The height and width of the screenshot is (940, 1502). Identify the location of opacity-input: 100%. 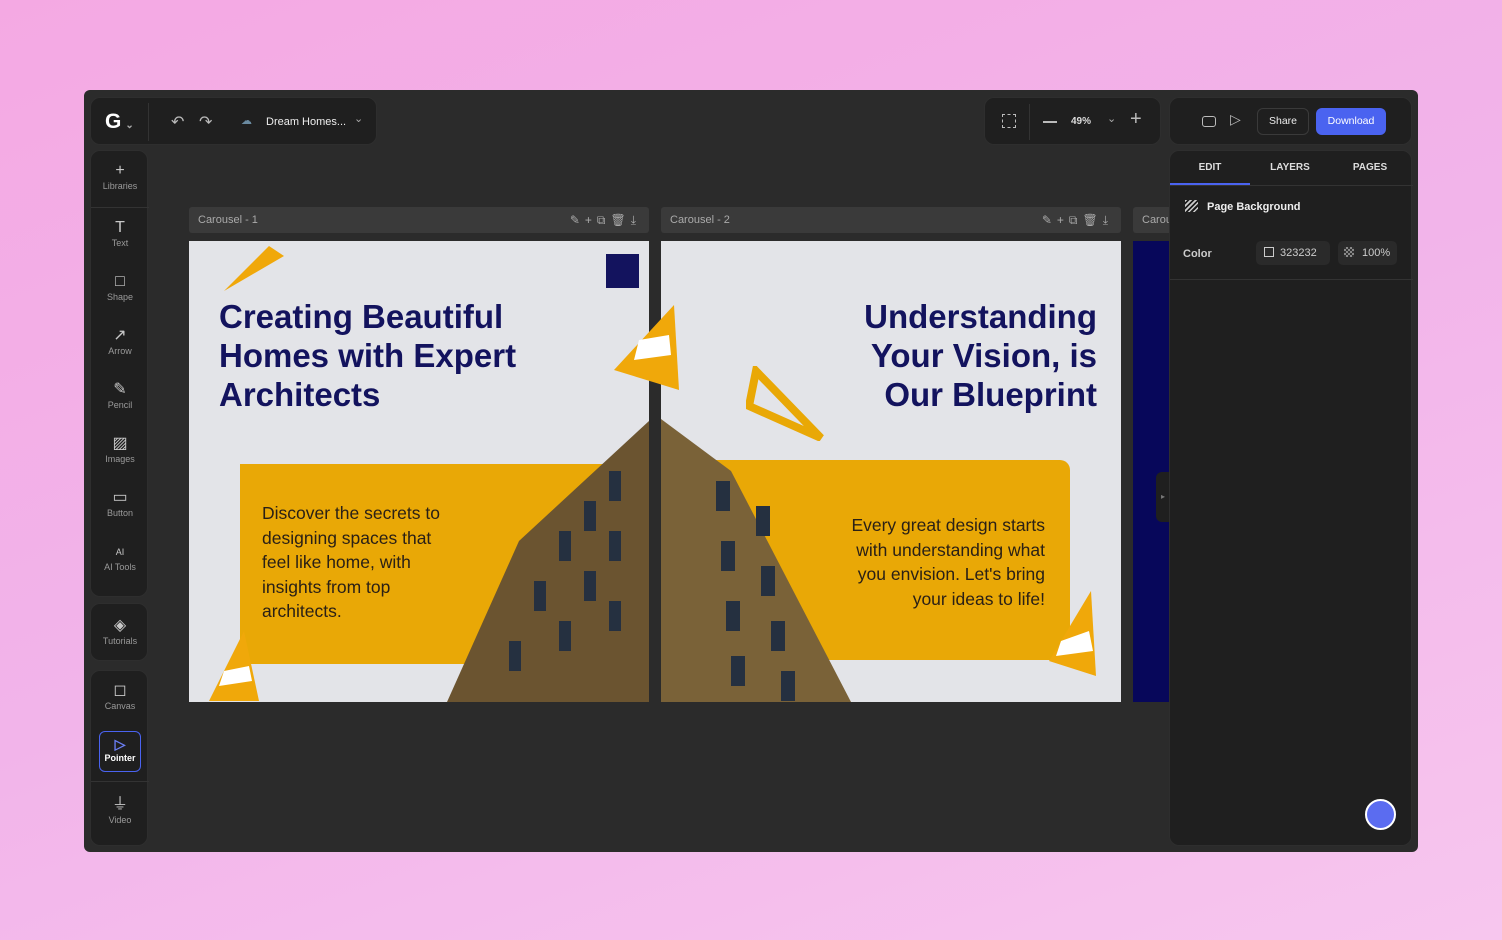
(1367, 253).